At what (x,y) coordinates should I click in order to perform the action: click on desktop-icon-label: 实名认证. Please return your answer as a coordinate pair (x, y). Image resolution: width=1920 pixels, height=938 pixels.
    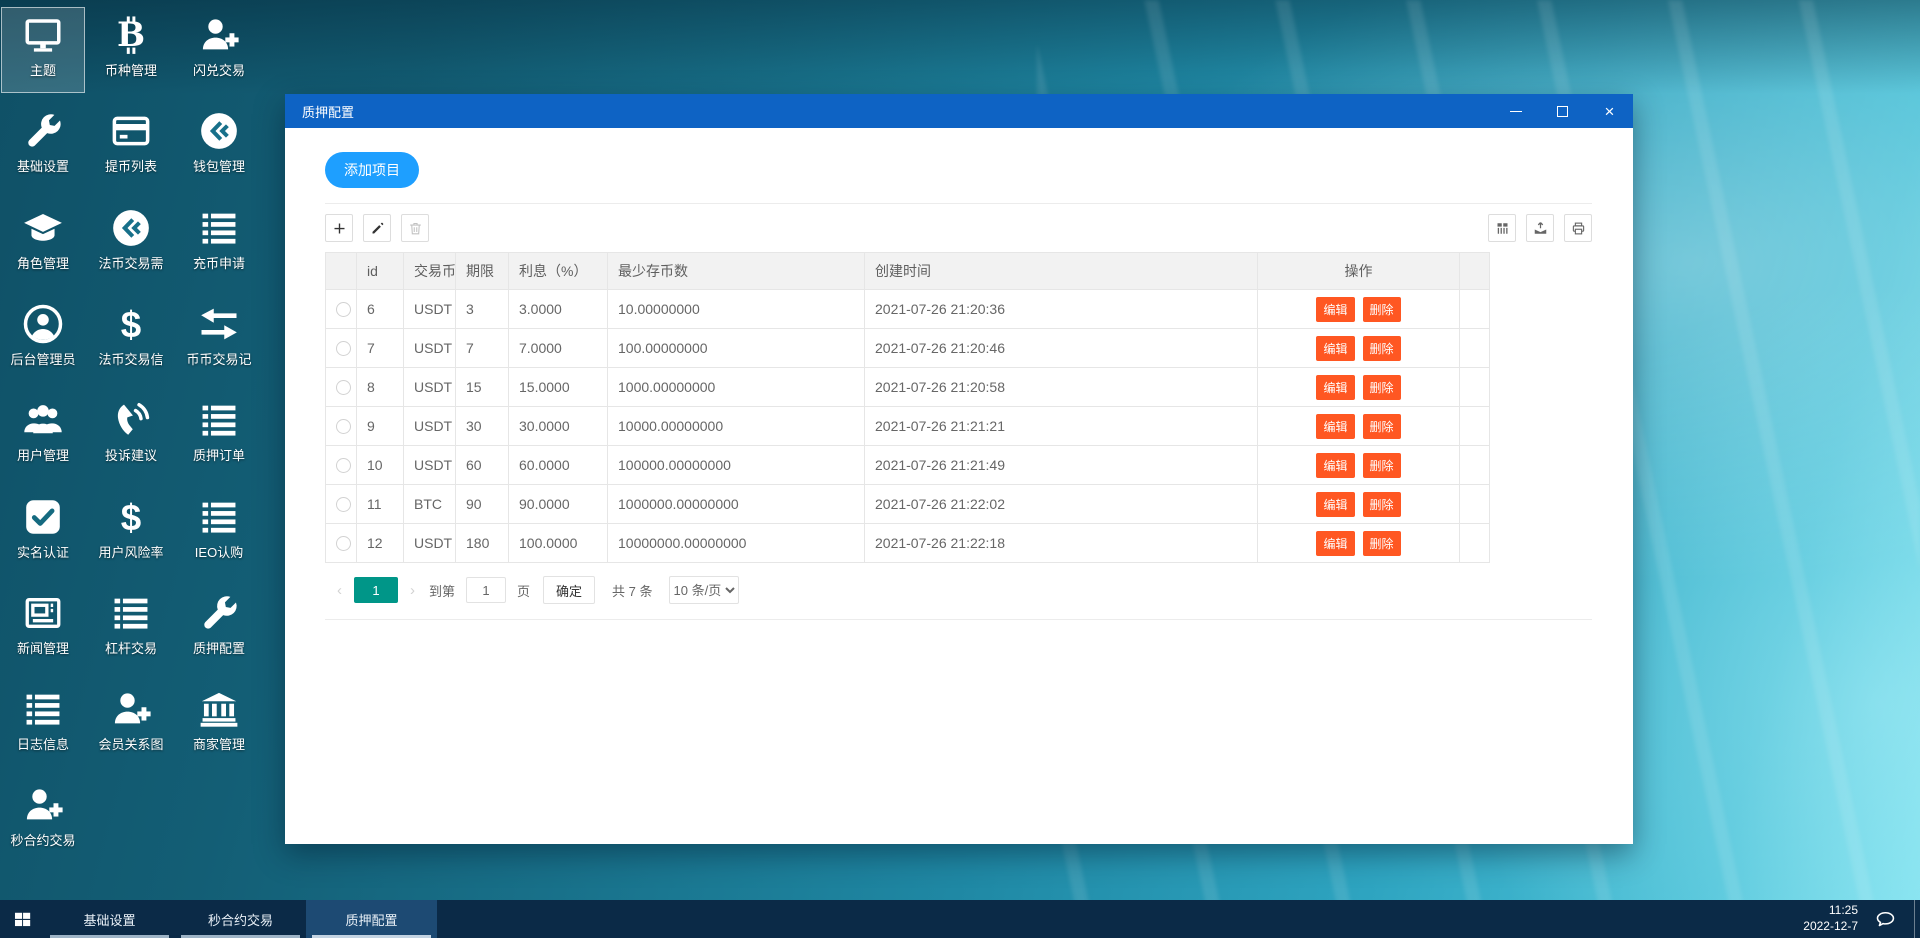
    Looking at the image, I should click on (42, 552).